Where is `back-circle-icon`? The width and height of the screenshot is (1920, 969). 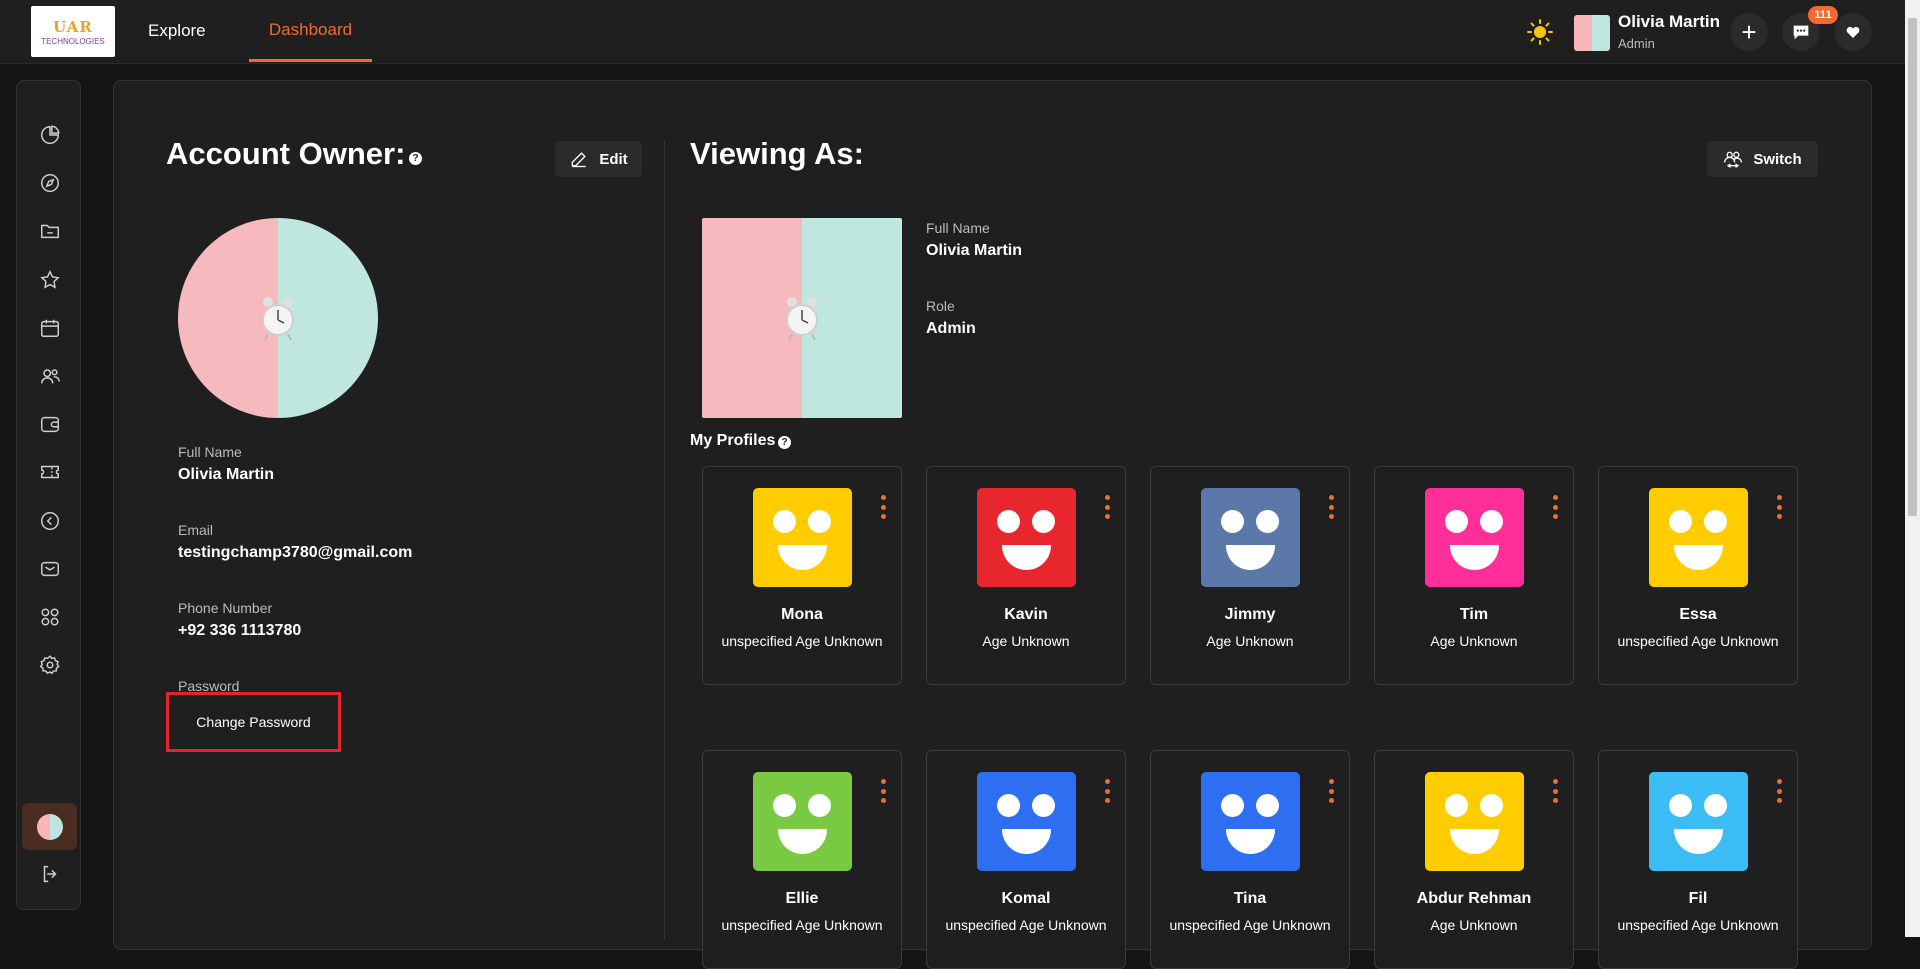
back-circle-icon is located at coordinates (50, 521).